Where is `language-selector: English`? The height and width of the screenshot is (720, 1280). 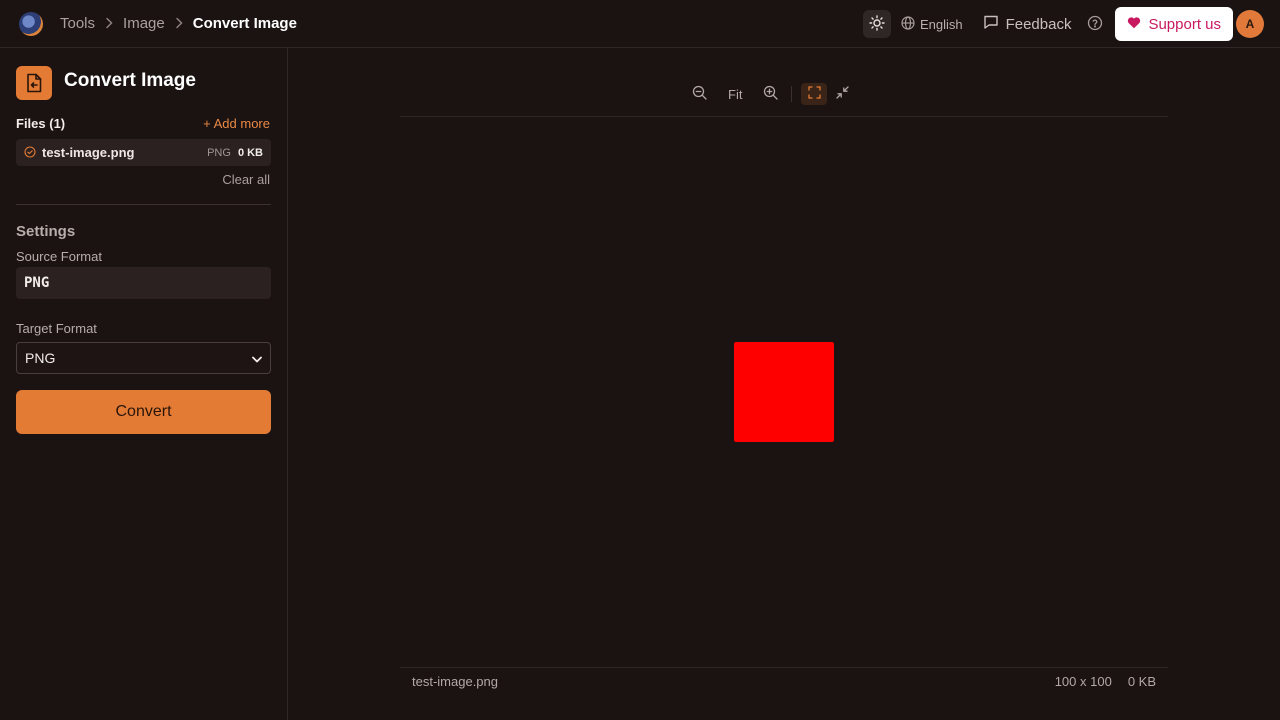
language-selector: English is located at coordinates (932, 24).